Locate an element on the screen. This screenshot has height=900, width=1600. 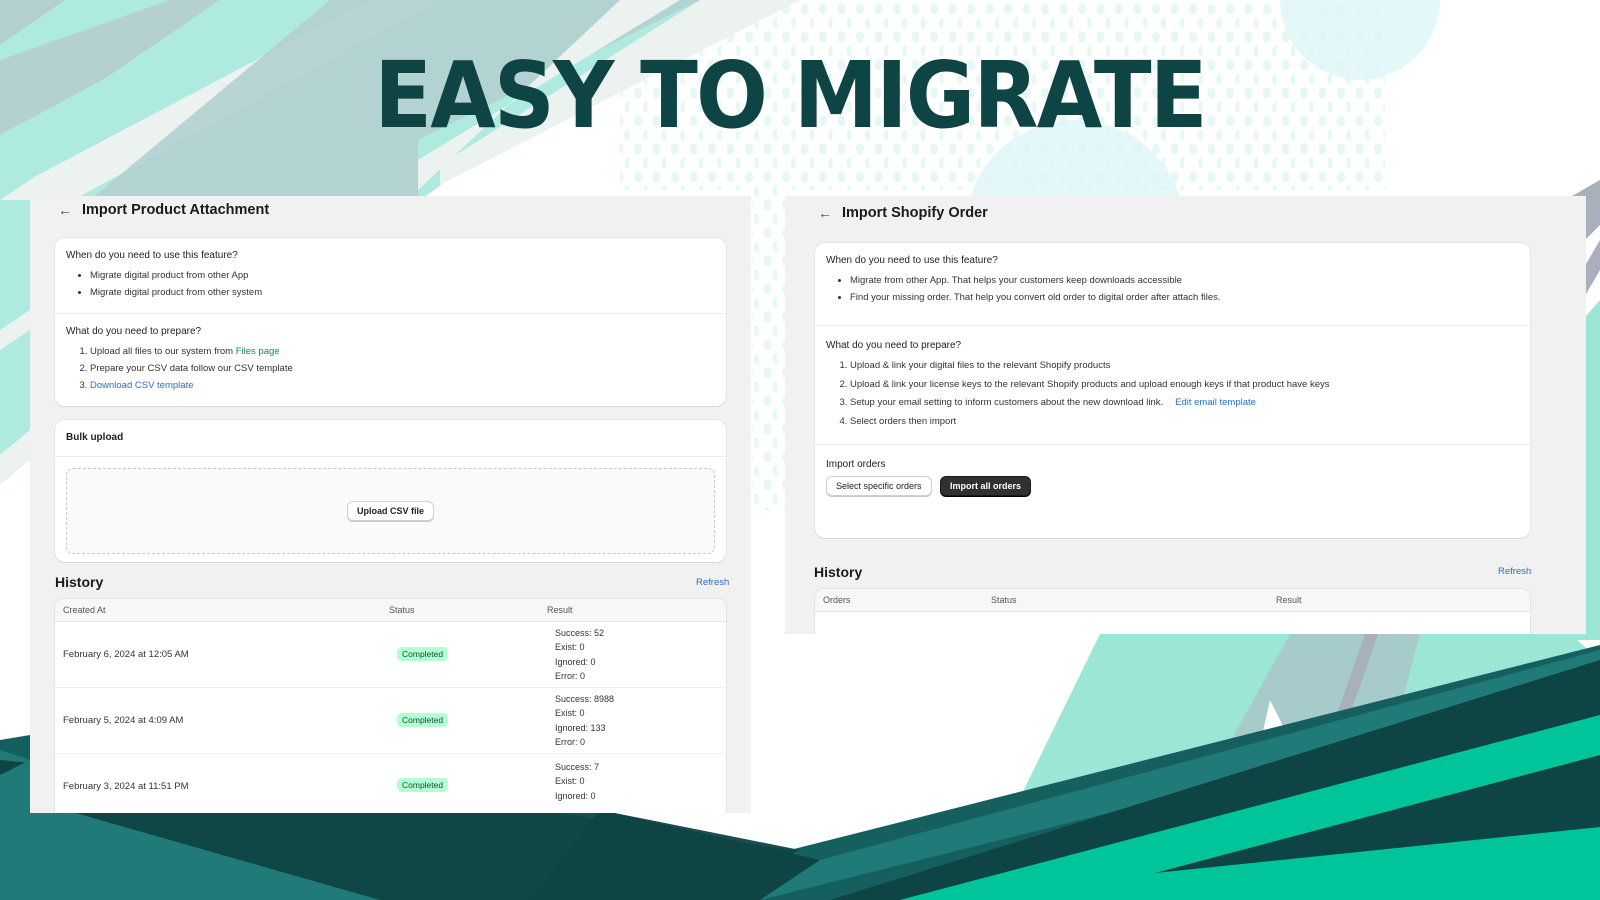
created-at: February 3, 2024 at 11:51 PM is located at coordinates (126, 786).